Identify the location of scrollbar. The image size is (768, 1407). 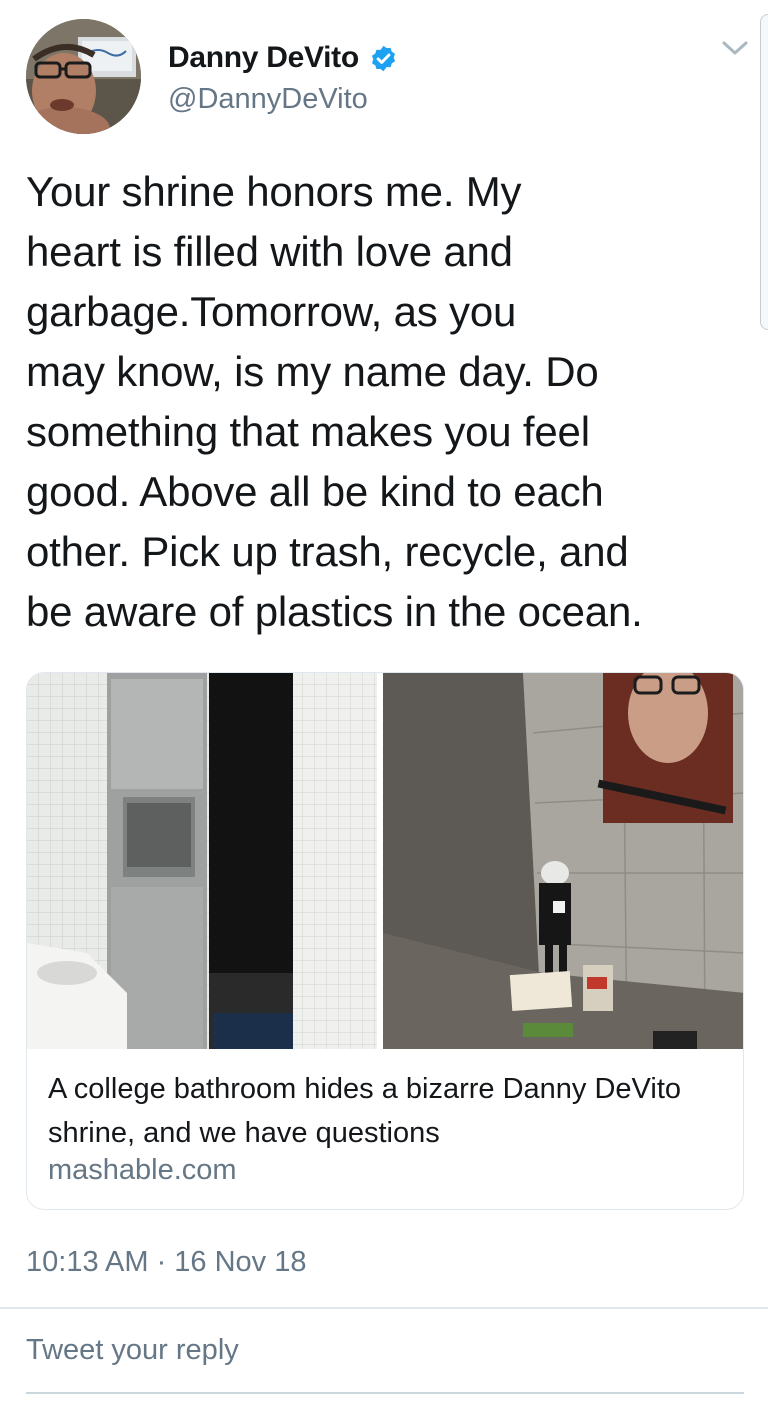
(764, 172).